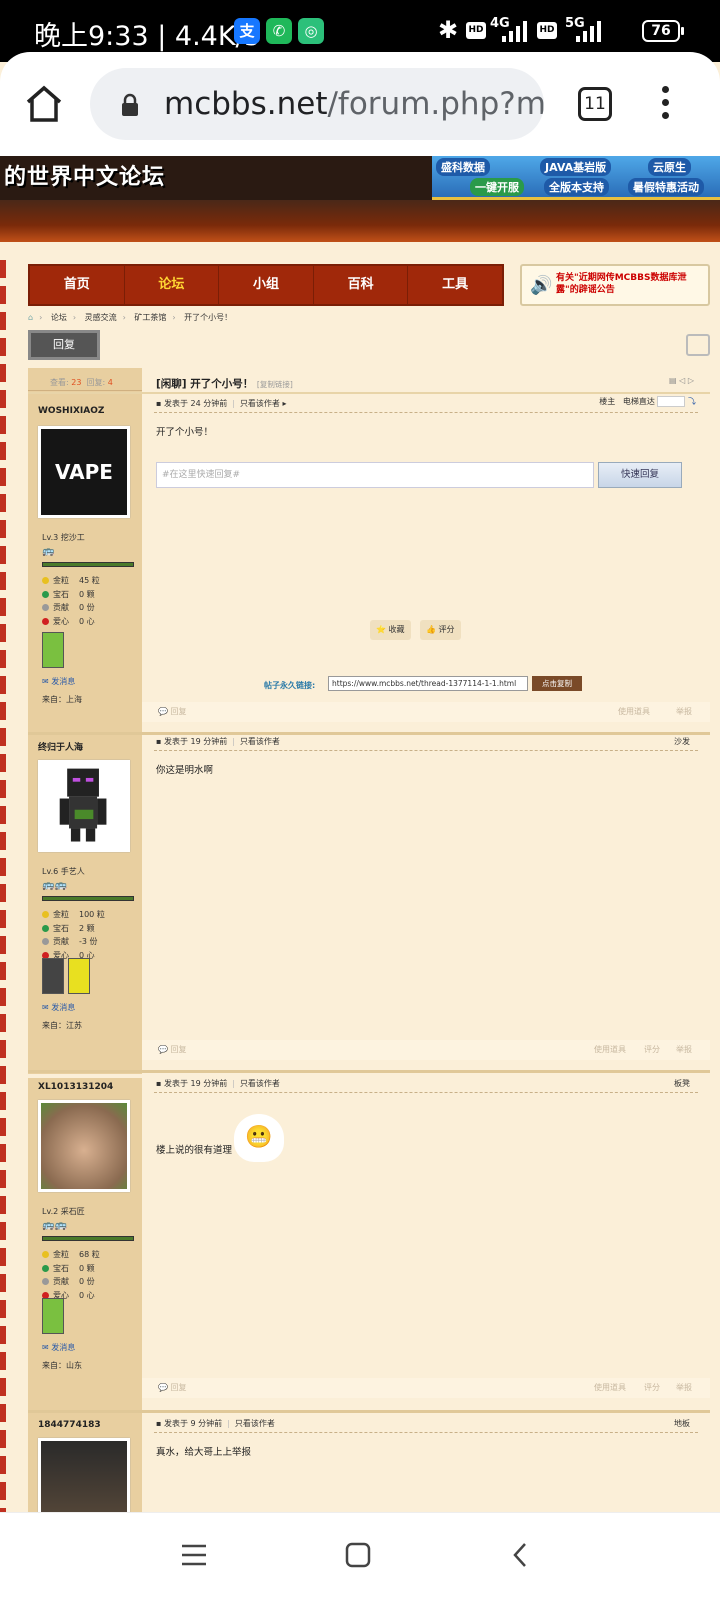  What do you see at coordinates (130, 317) in the screenshot?
I see `breadcrumb: ⌂ › 论坛 › 灵感交流 › 矿工茶馆 › 开了个小号！` at bounding box center [130, 317].